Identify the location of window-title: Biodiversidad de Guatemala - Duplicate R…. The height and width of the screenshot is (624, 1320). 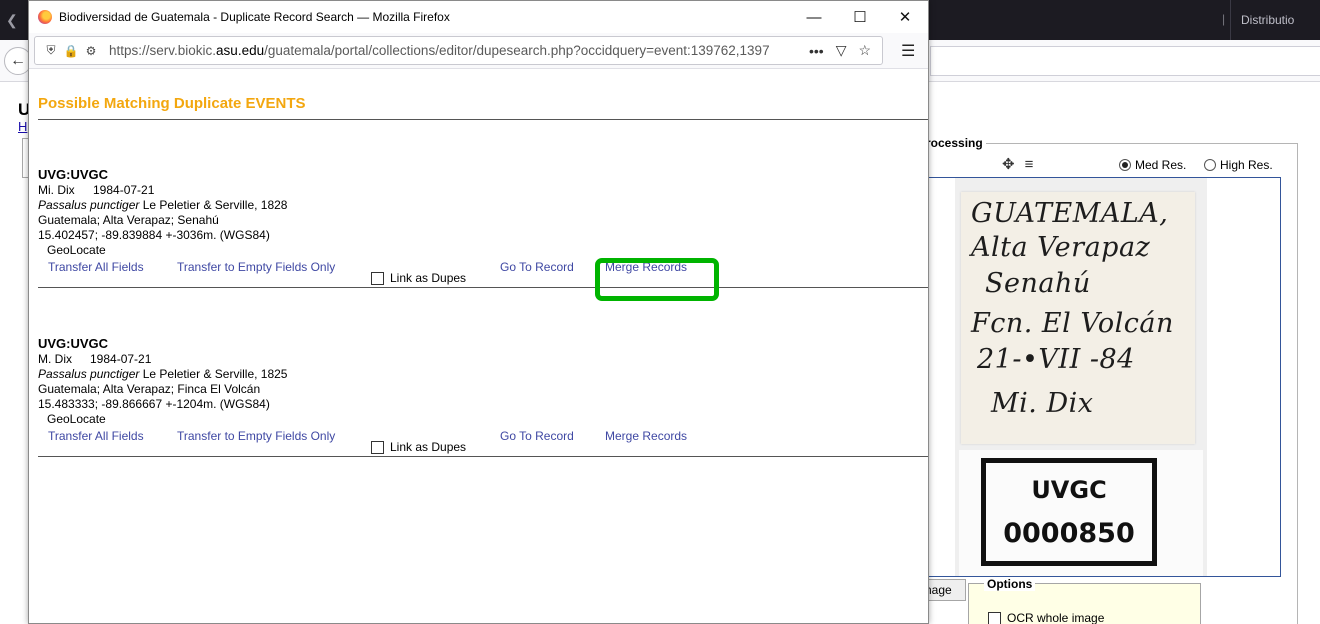
(254, 17).